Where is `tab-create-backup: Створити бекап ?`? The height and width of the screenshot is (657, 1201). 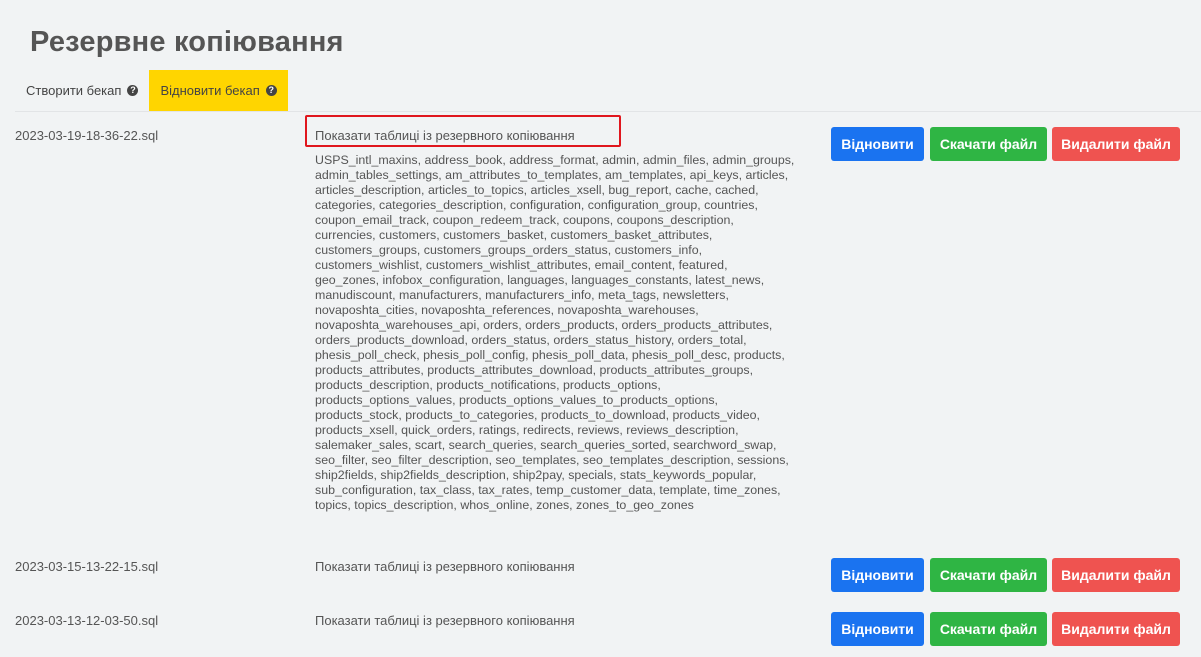
tab-create-backup: Створити бекап ? is located at coordinates (82, 90).